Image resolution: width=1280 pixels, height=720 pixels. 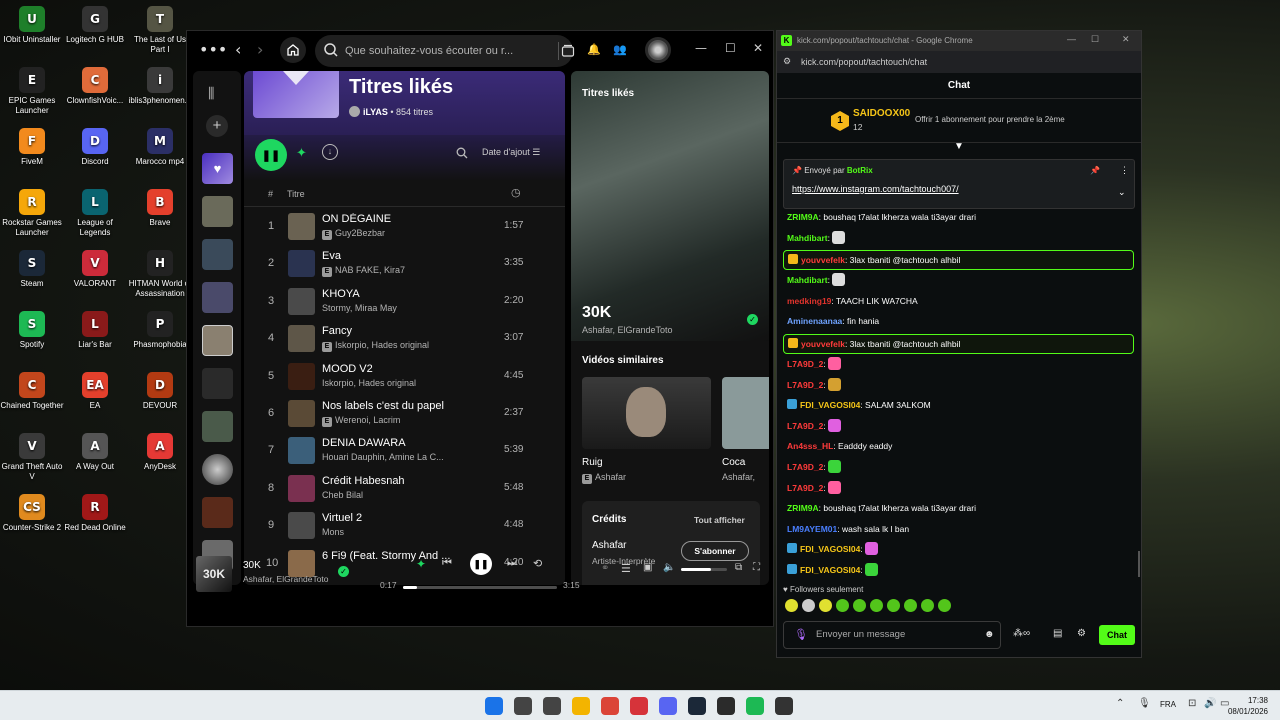 What do you see at coordinates (1139, 564) in the screenshot?
I see `scrollbar` at bounding box center [1139, 564].